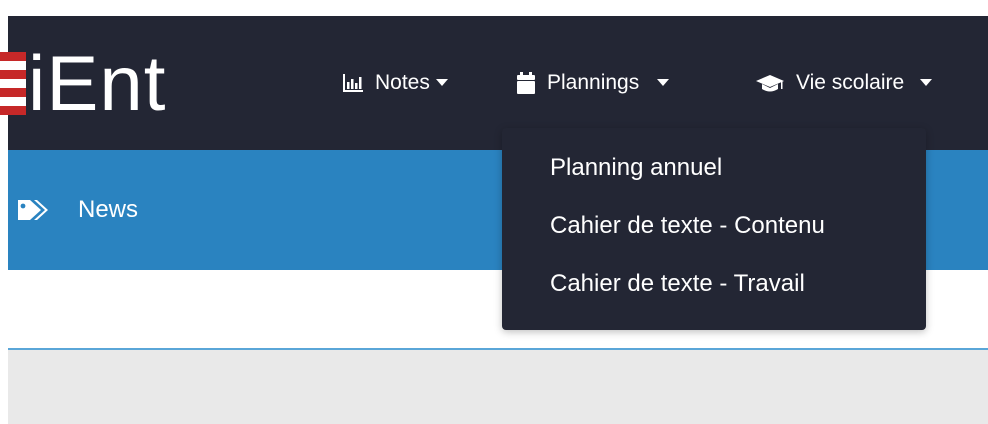  Describe the element at coordinates (770, 83) in the screenshot. I see `graduation-cap-icon` at that location.